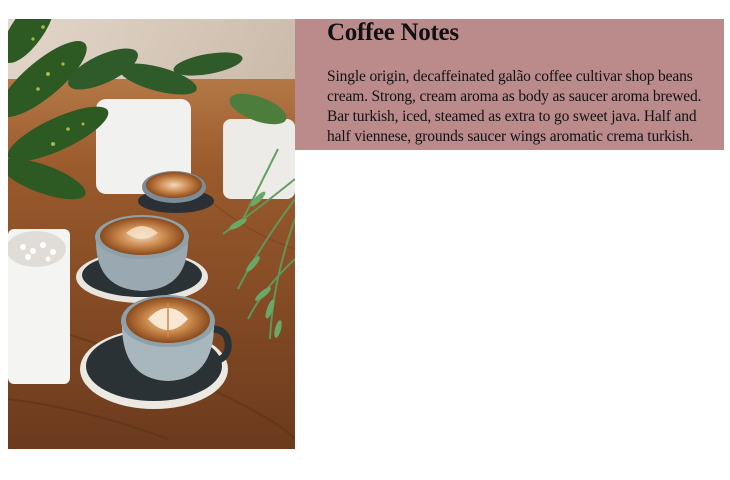 The width and height of the screenshot is (730, 480). Describe the element at coordinates (393, 32) in the screenshot. I see `card-title: Coffee Notes` at that location.